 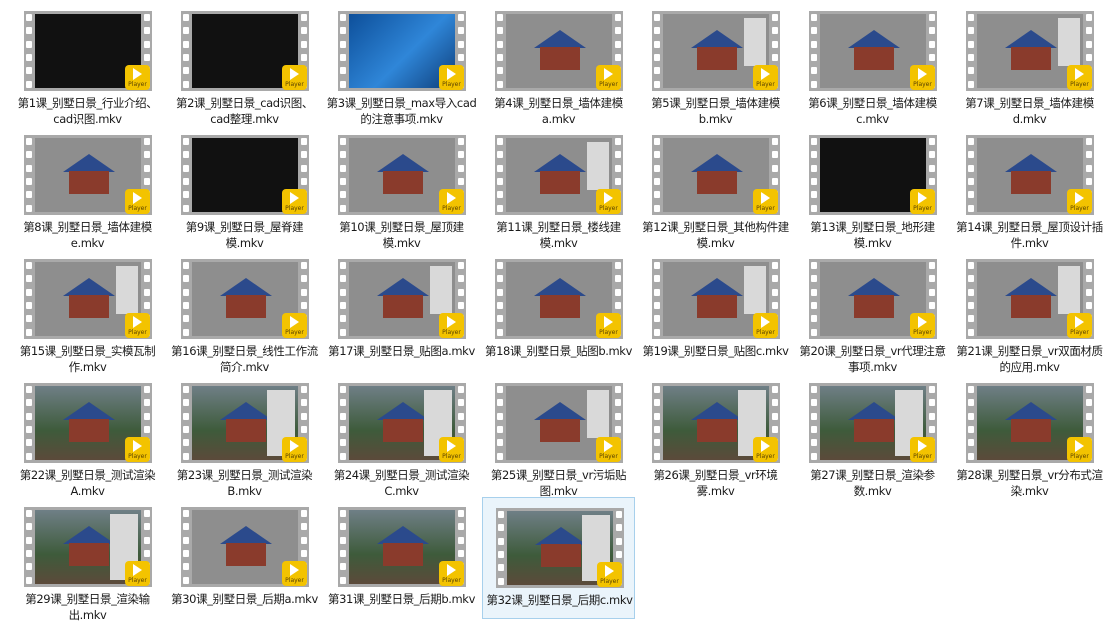 I want to click on file-item: Player 第3课_别墅日景_max导入cad的注意事项.mkv, so click(x=401, y=63).